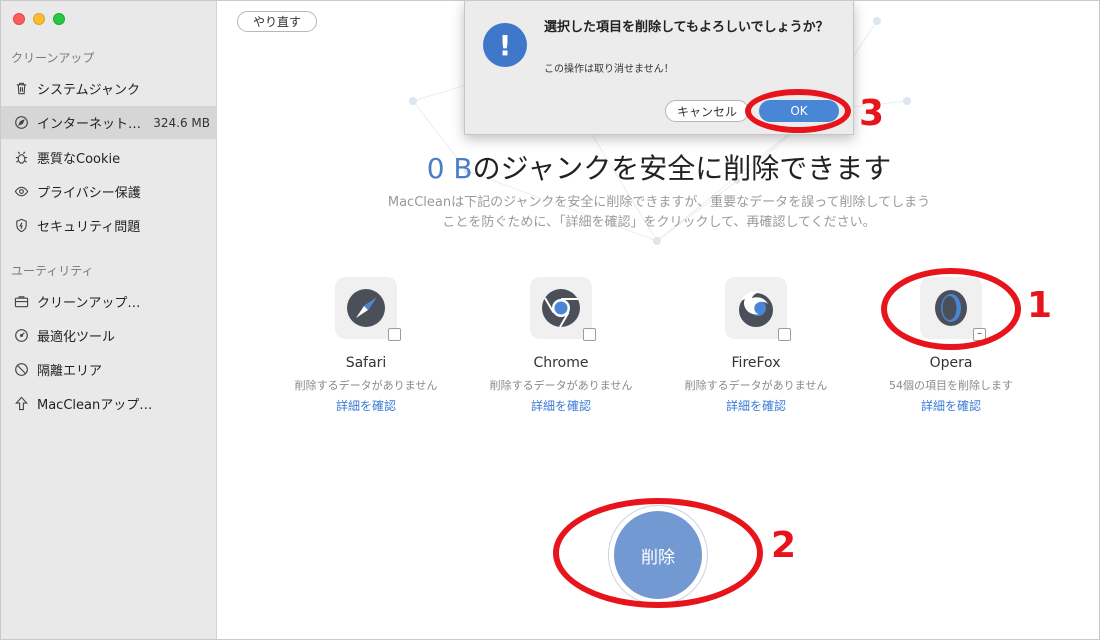 The image size is (1100, 640). Describe the element at coordinates (659, 222) in the screenshot. I see `description-line-2: ことを防ぐために、「詳細を確認」をクリックして、再確認してください。` at that location.